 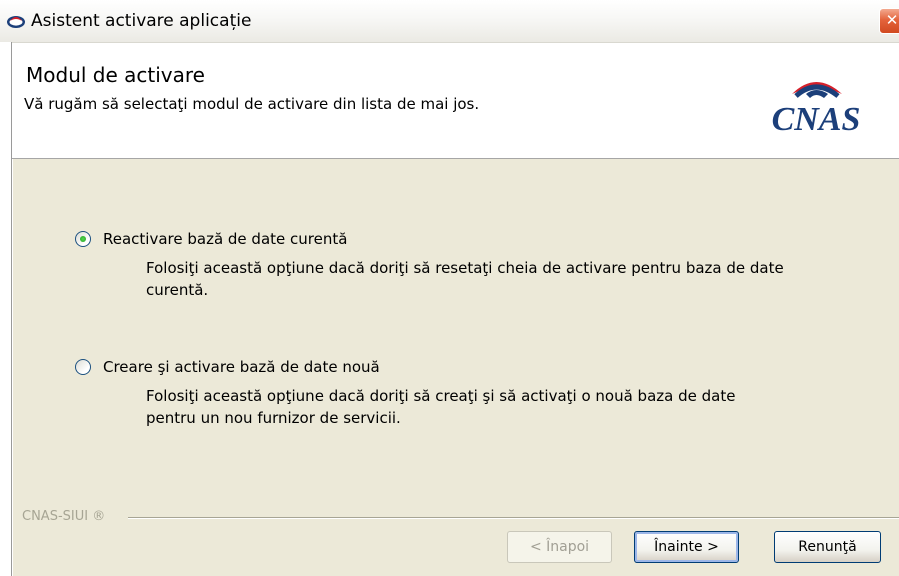 What do you see at coordinates (83, 367) in the screenshot?
I see `radio-create` at bounding box center [83, 367].